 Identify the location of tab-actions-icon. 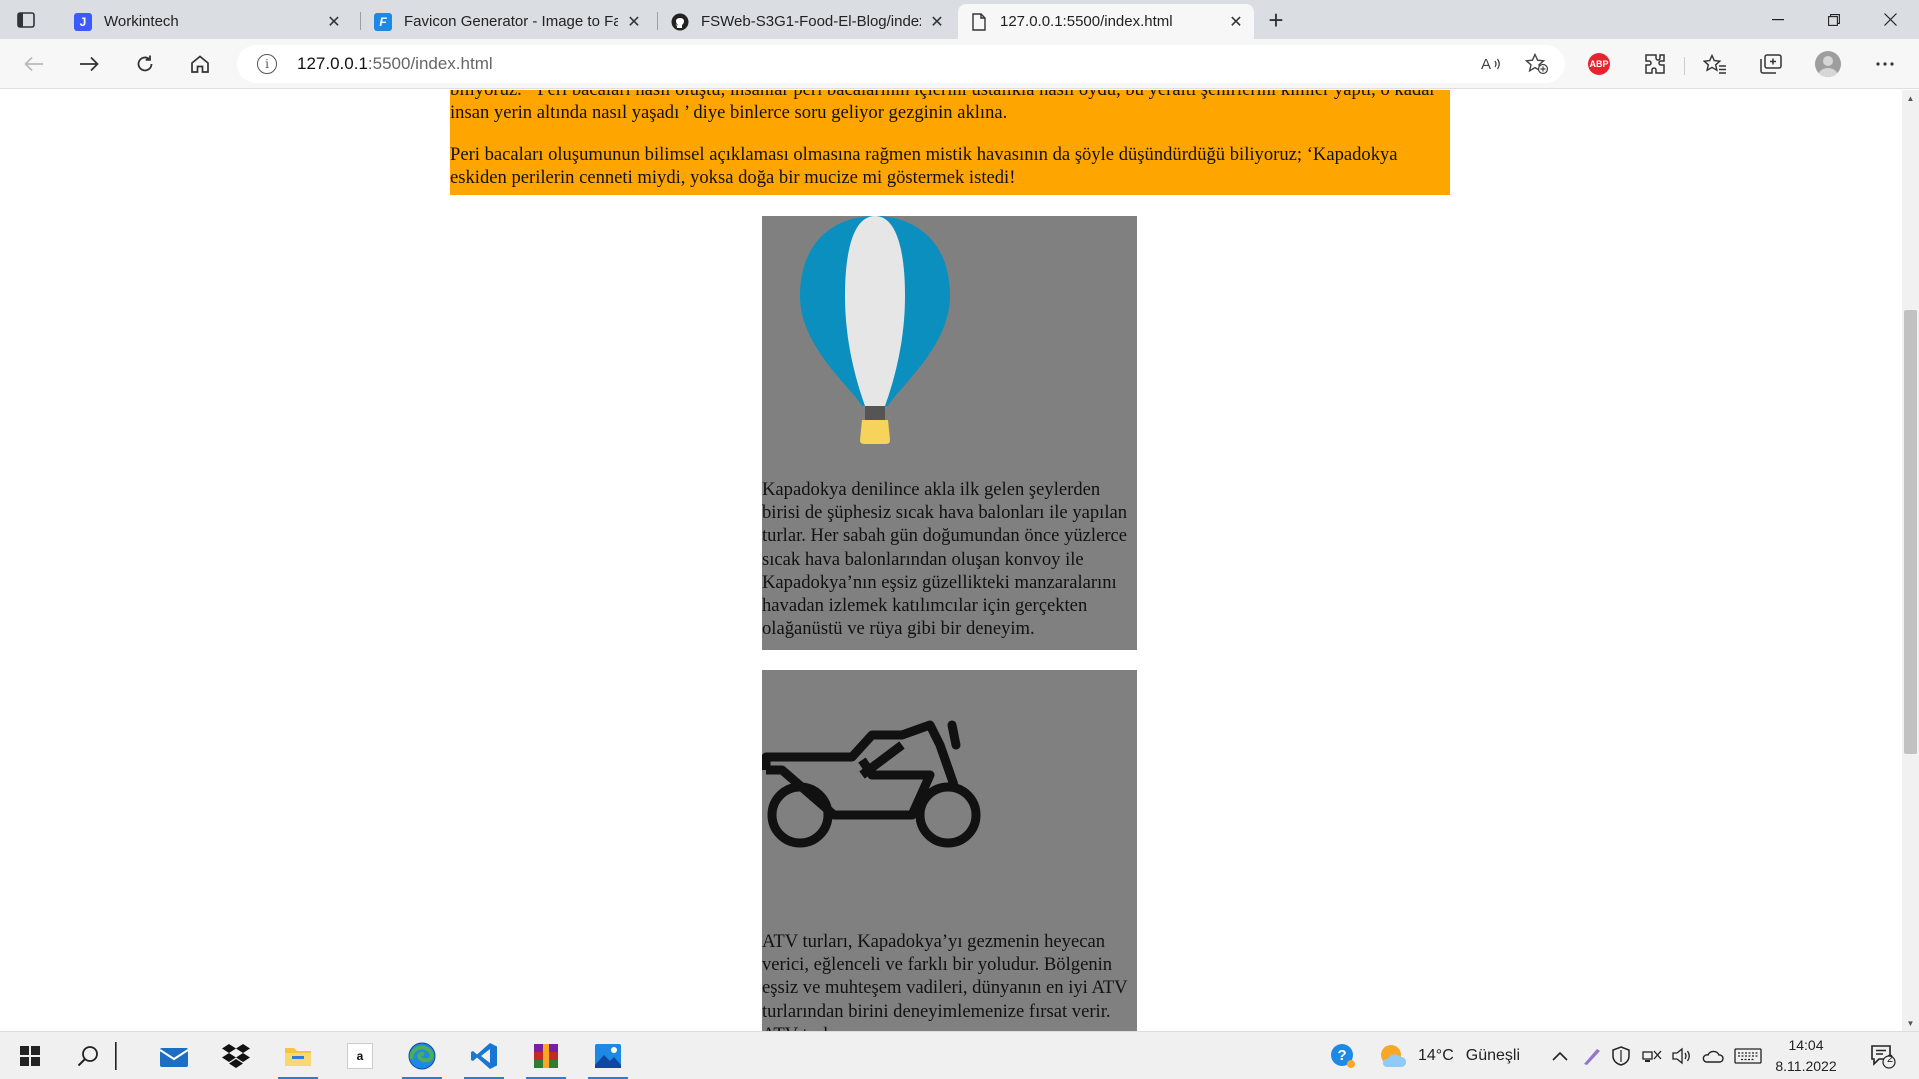
(26, 20).